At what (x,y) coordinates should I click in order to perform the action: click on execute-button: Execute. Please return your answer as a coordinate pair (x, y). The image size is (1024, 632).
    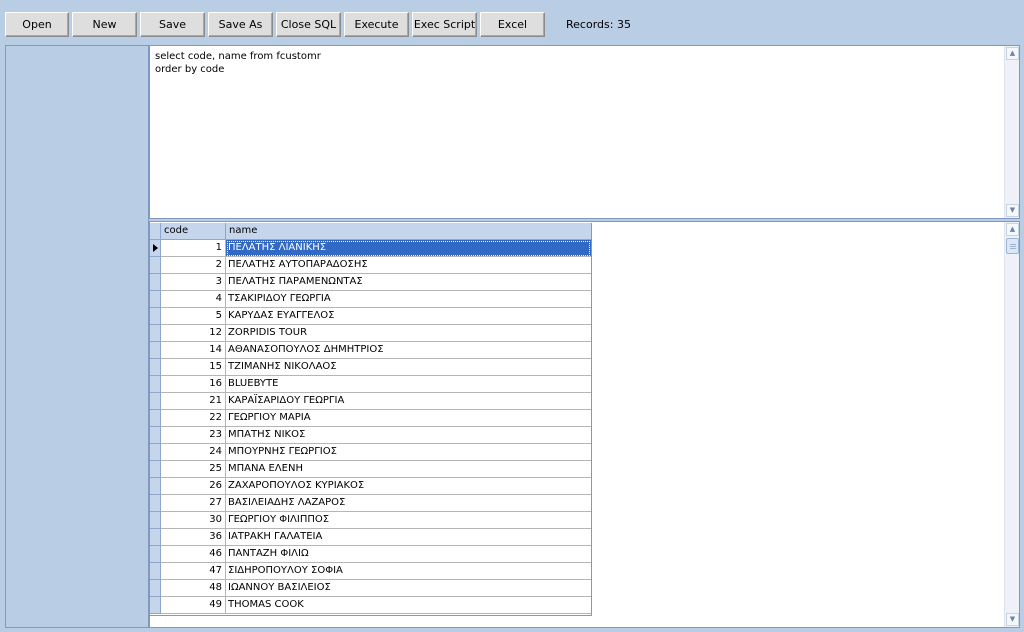
    Looking at the image, I should click on (376, 24).